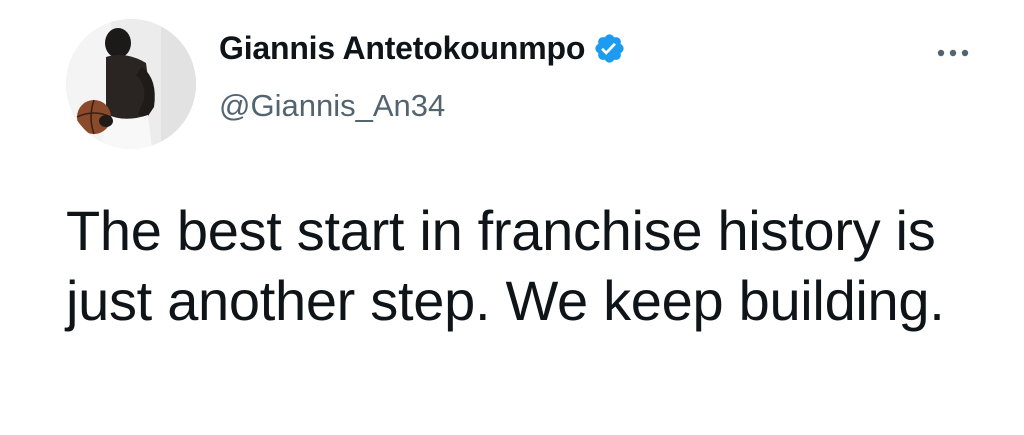 The width and height of the screenshot is (1024, 435). Describe the element at coordinates (953, 53) in the screenshot. I see `more-options-icon` at that location.